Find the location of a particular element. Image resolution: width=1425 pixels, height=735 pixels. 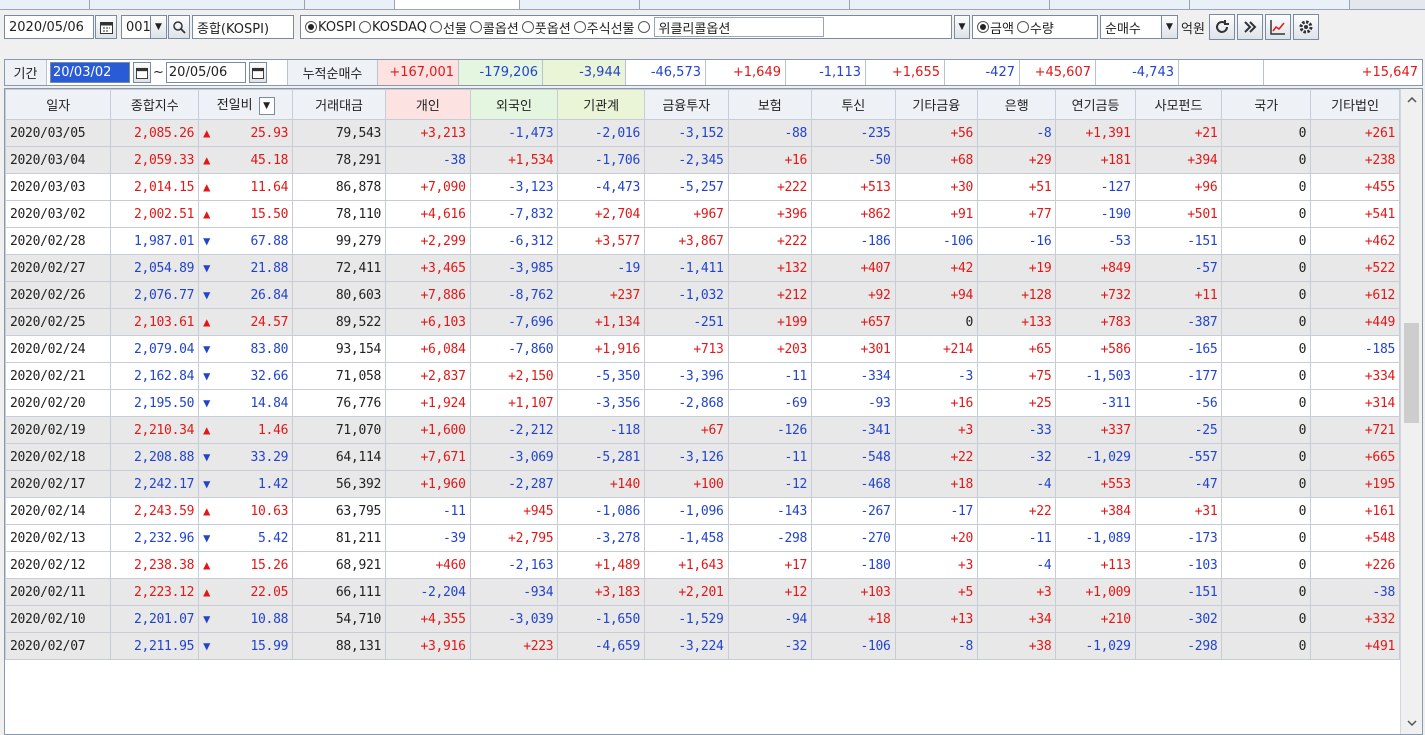

radio-futures: 선물 is located at coordinates (448, 27).